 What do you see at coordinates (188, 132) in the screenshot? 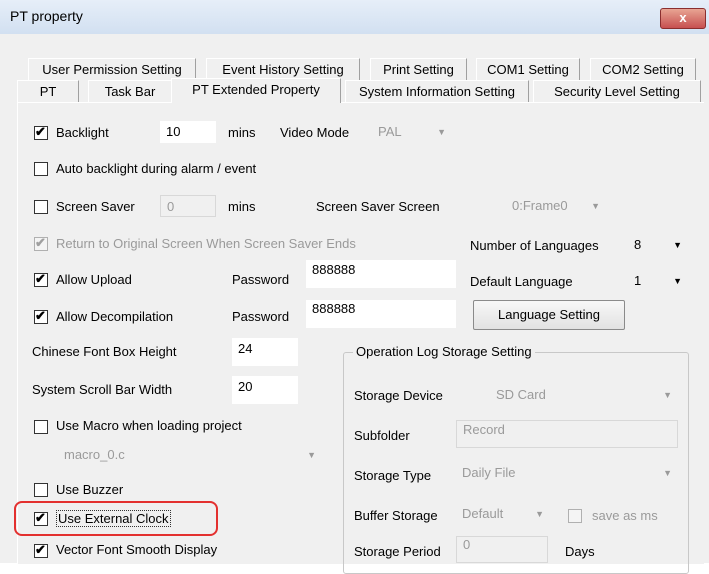
I see `backlight-minutes-input: 10` at bounding box center [188, 132].